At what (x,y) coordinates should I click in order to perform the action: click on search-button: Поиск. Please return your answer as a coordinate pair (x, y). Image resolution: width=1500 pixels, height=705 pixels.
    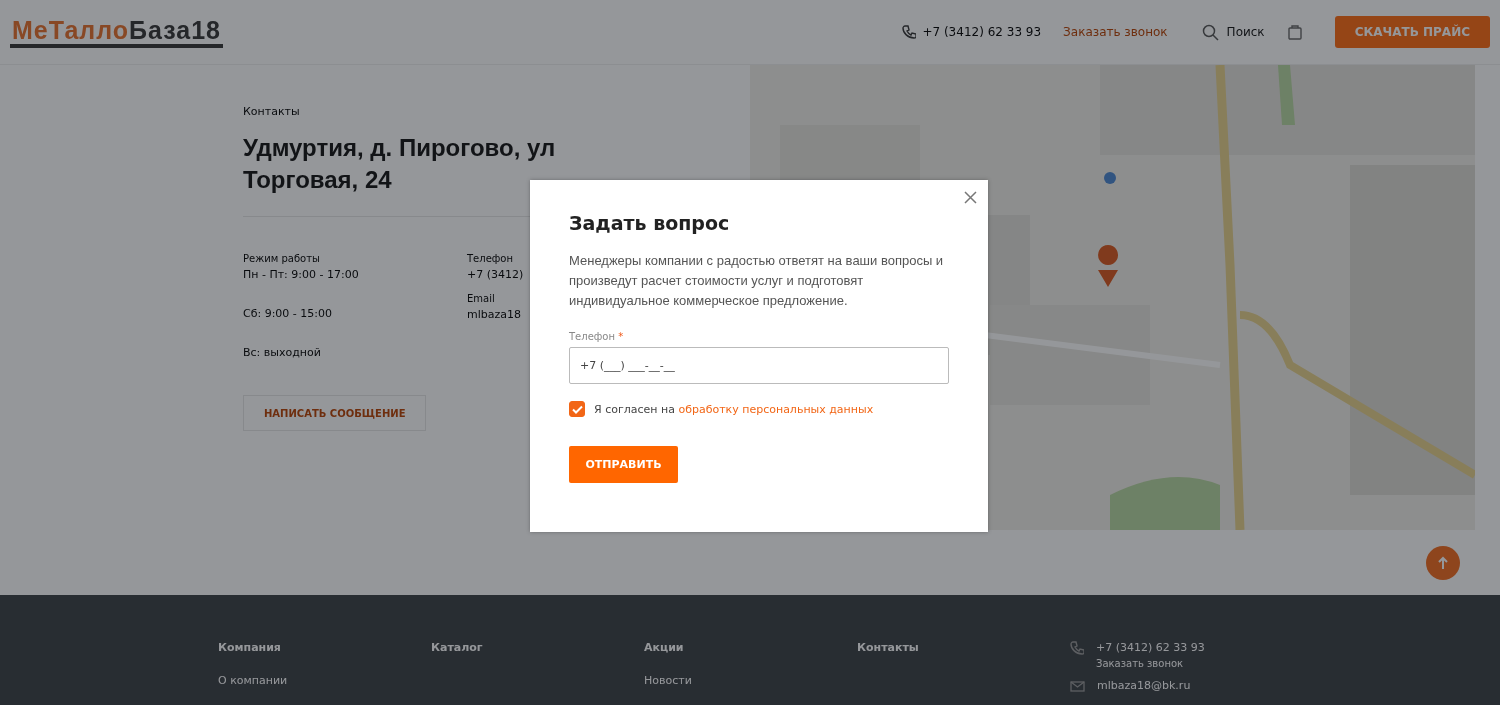
    Looking at the image, I should click on (1233, 32).